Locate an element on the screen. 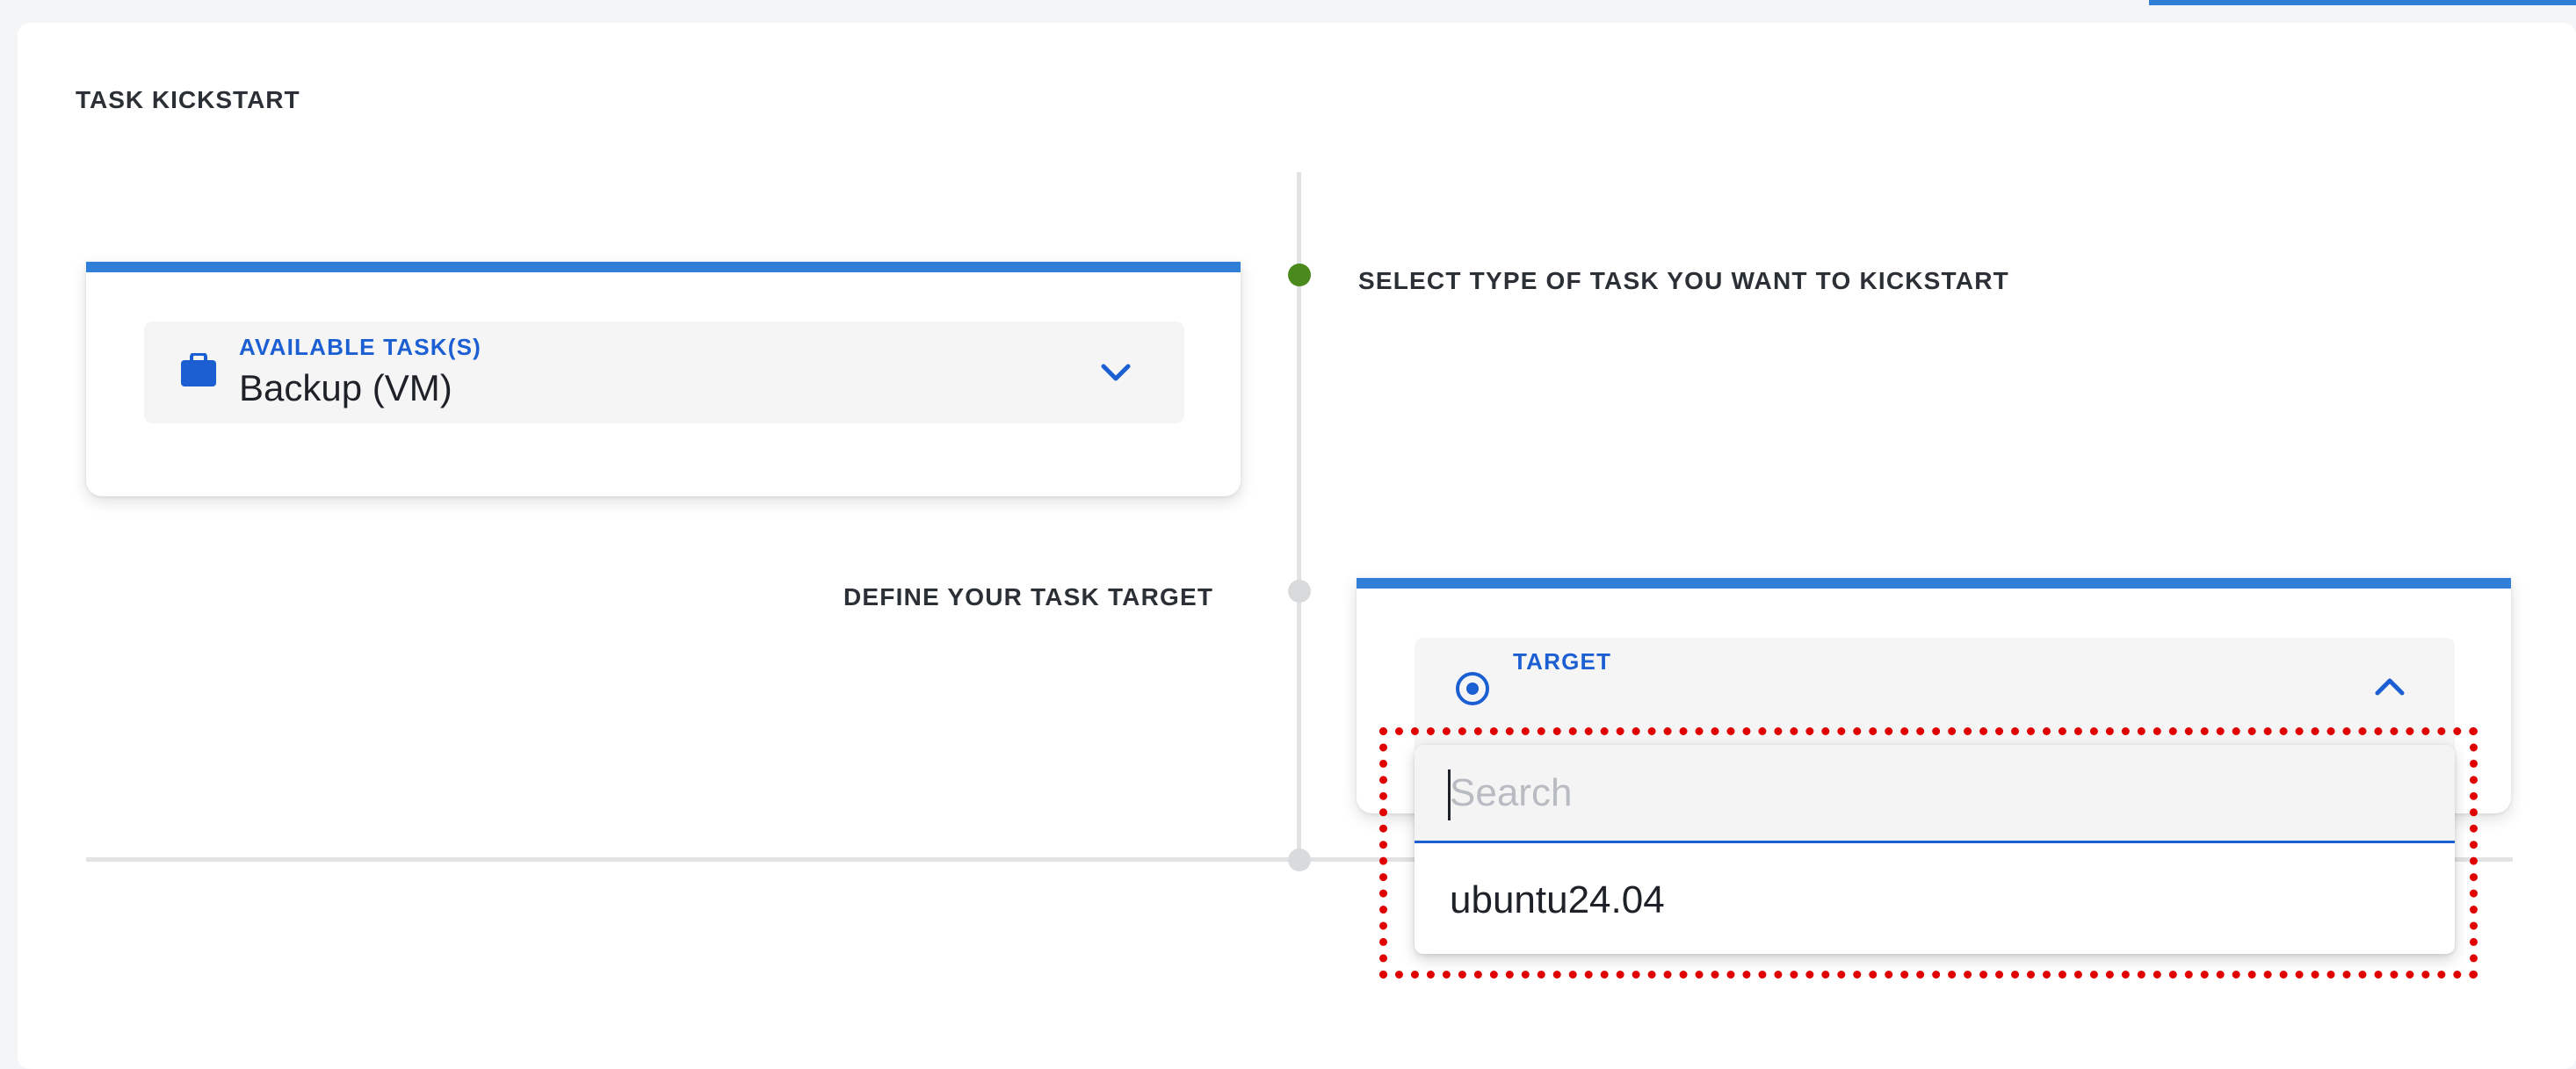  chevron-up-icon is located at coordinates (2390, 686).